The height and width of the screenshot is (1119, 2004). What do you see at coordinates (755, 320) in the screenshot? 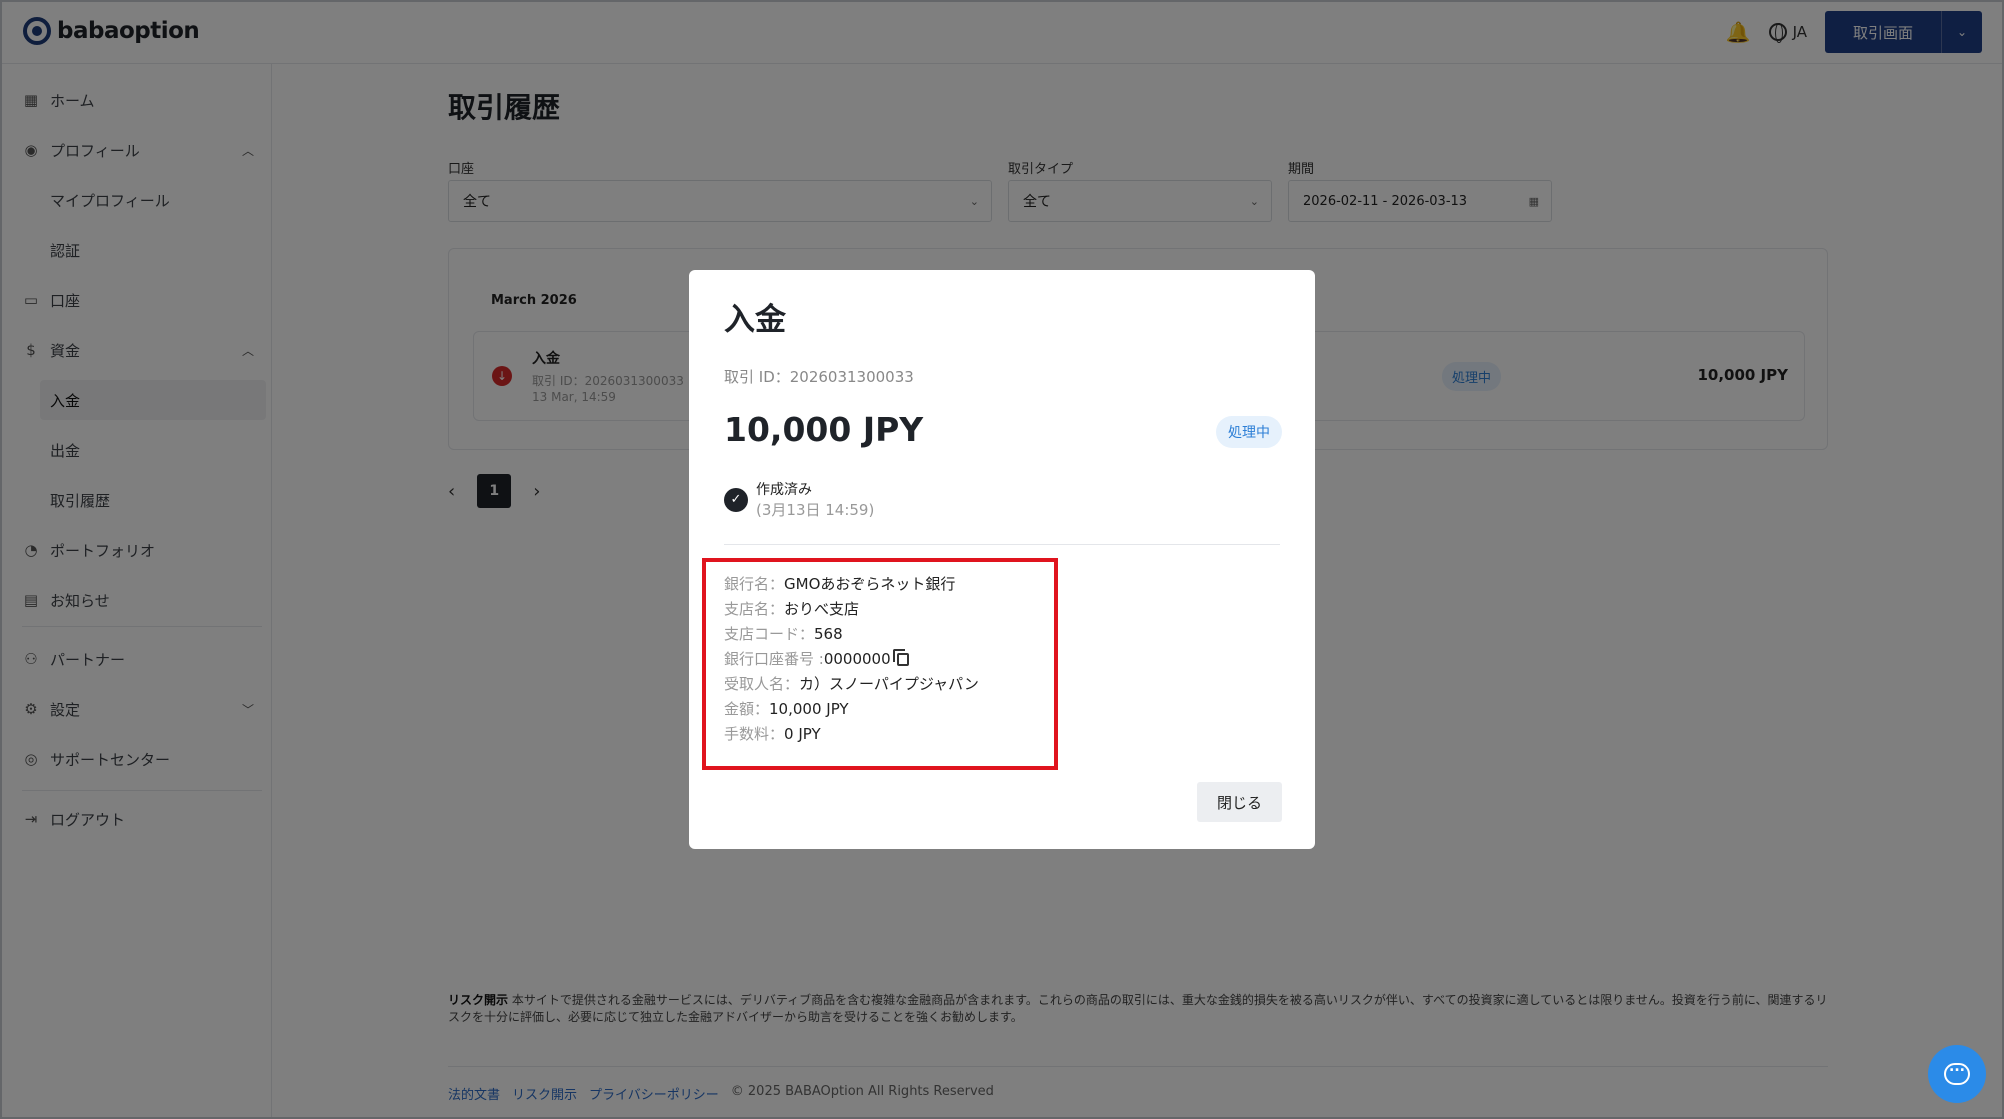
I see `modal-title: 入金` at bounding box center [755, 320].